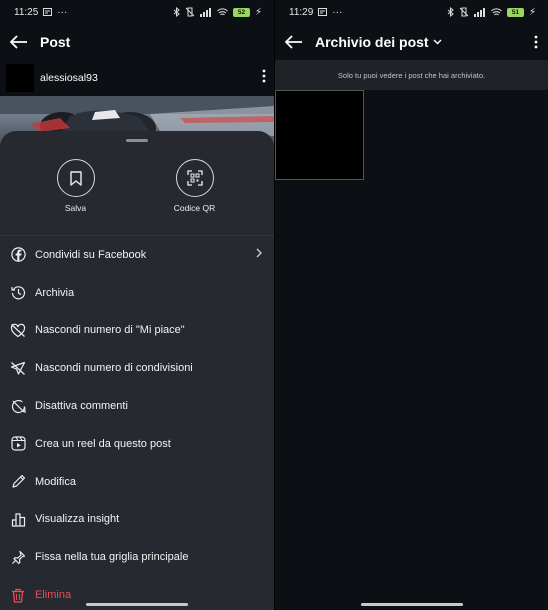 The image size is (548, 610). What do you see at coordinates (194, 178) in the screenshot?
I see `qr-code-icon` at bounding box center [194, 178].